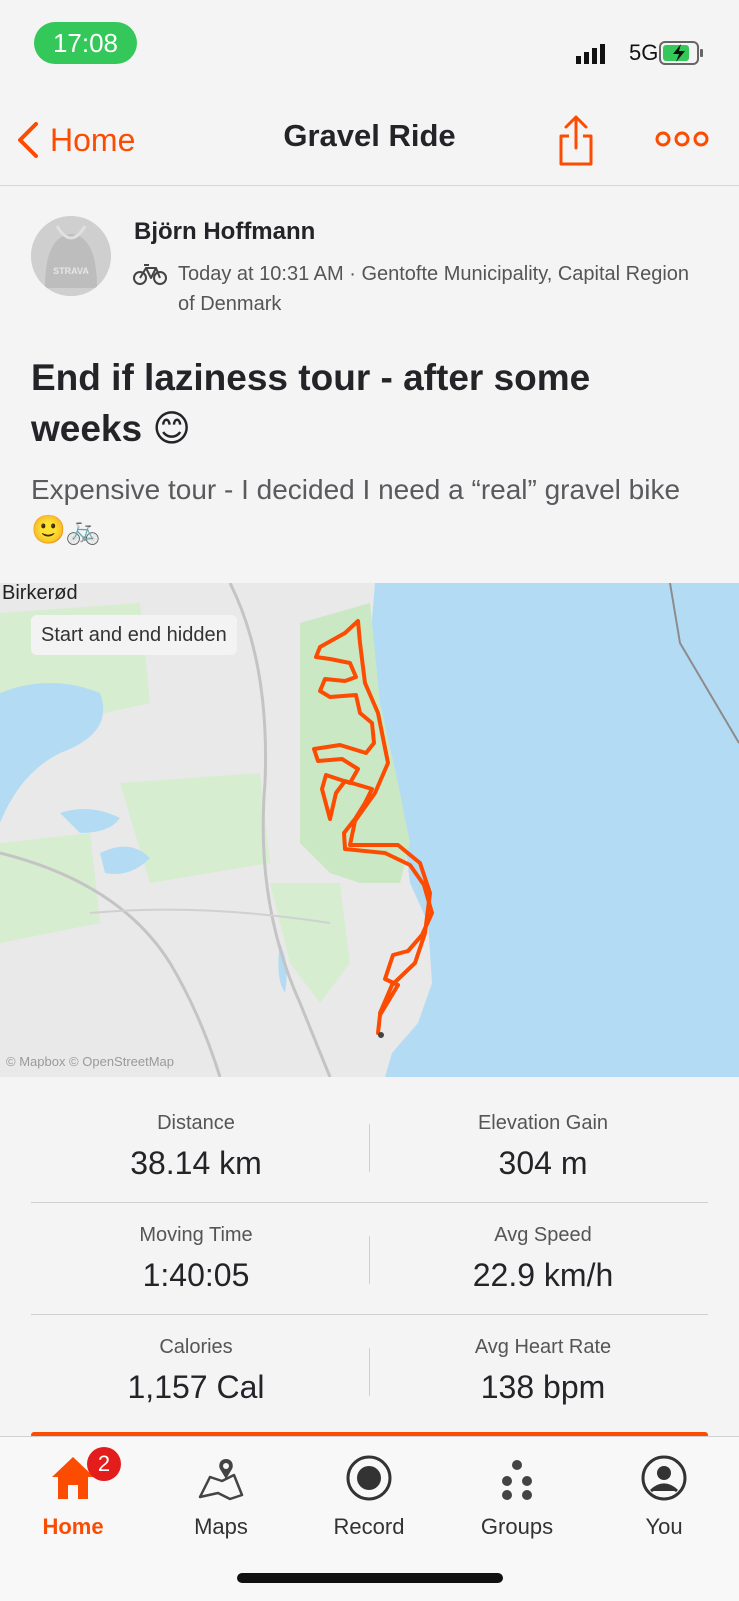 The image size is (739, 1601). Describe the element at coordinates (664, 1526) in the screenshot. I see `tab-label: You` at that location.